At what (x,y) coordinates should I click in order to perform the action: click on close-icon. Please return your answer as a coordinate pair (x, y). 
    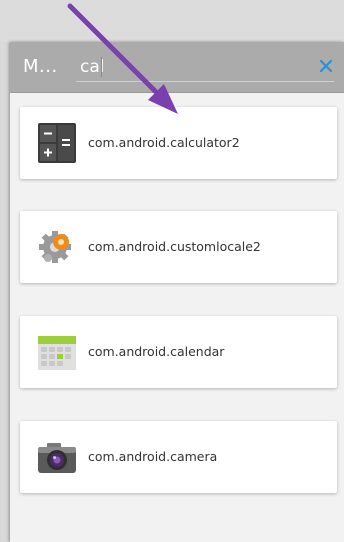
    Looking at the image, I should click on (326, 66).